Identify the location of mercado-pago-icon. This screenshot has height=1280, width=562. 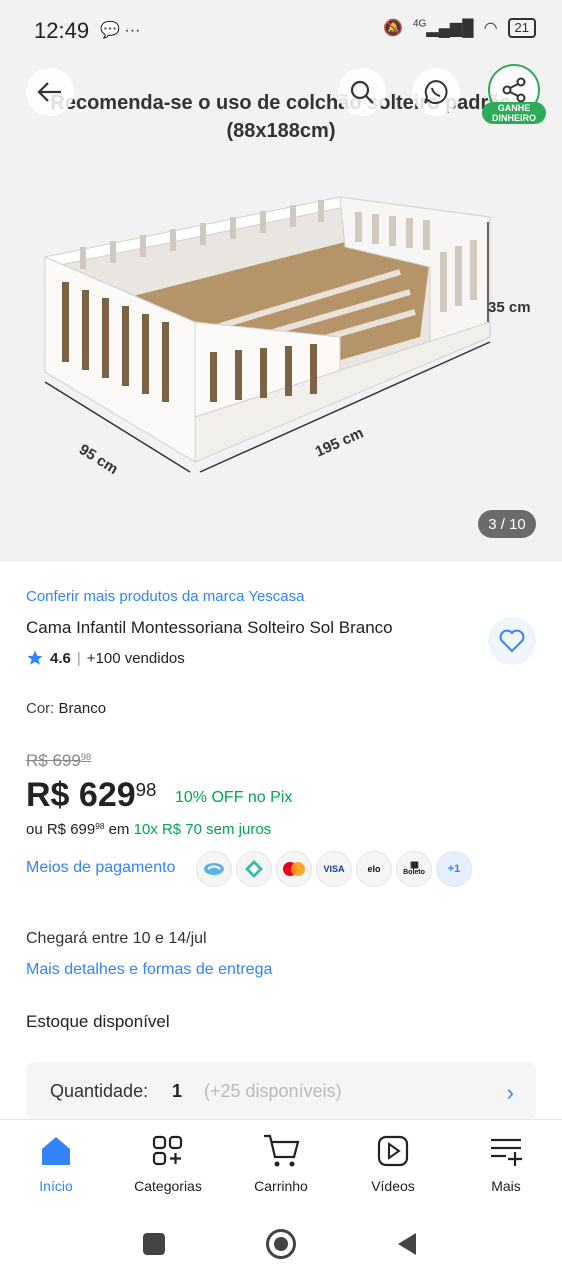
(214, 869).